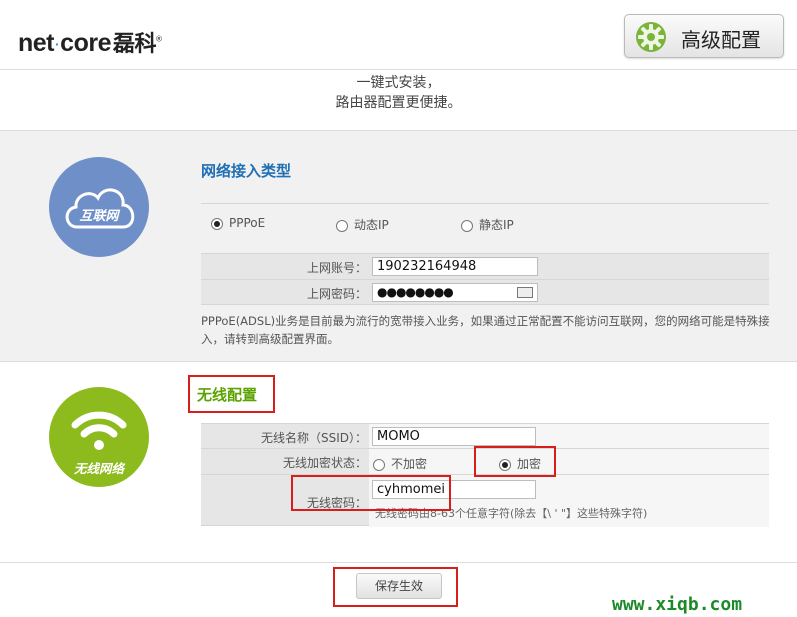  What do you see at coordinates (454, 489) in the screenshot?
I see `wifi-password-input: cyhmomei` at bounding box center [454, 489].